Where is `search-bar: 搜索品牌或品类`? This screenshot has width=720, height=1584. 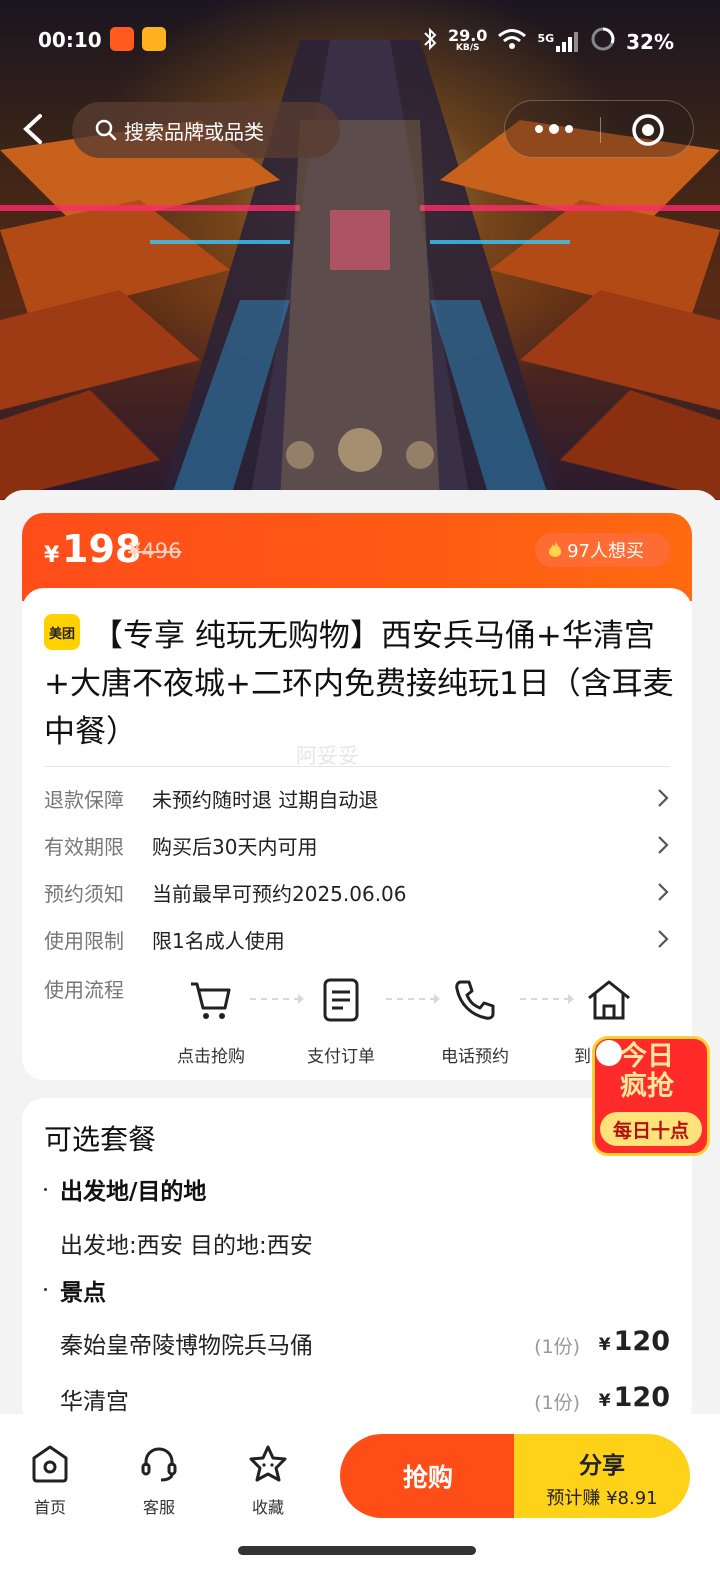
search-bar: 搜索品牌或品类 is located at coordinates (206, 130).